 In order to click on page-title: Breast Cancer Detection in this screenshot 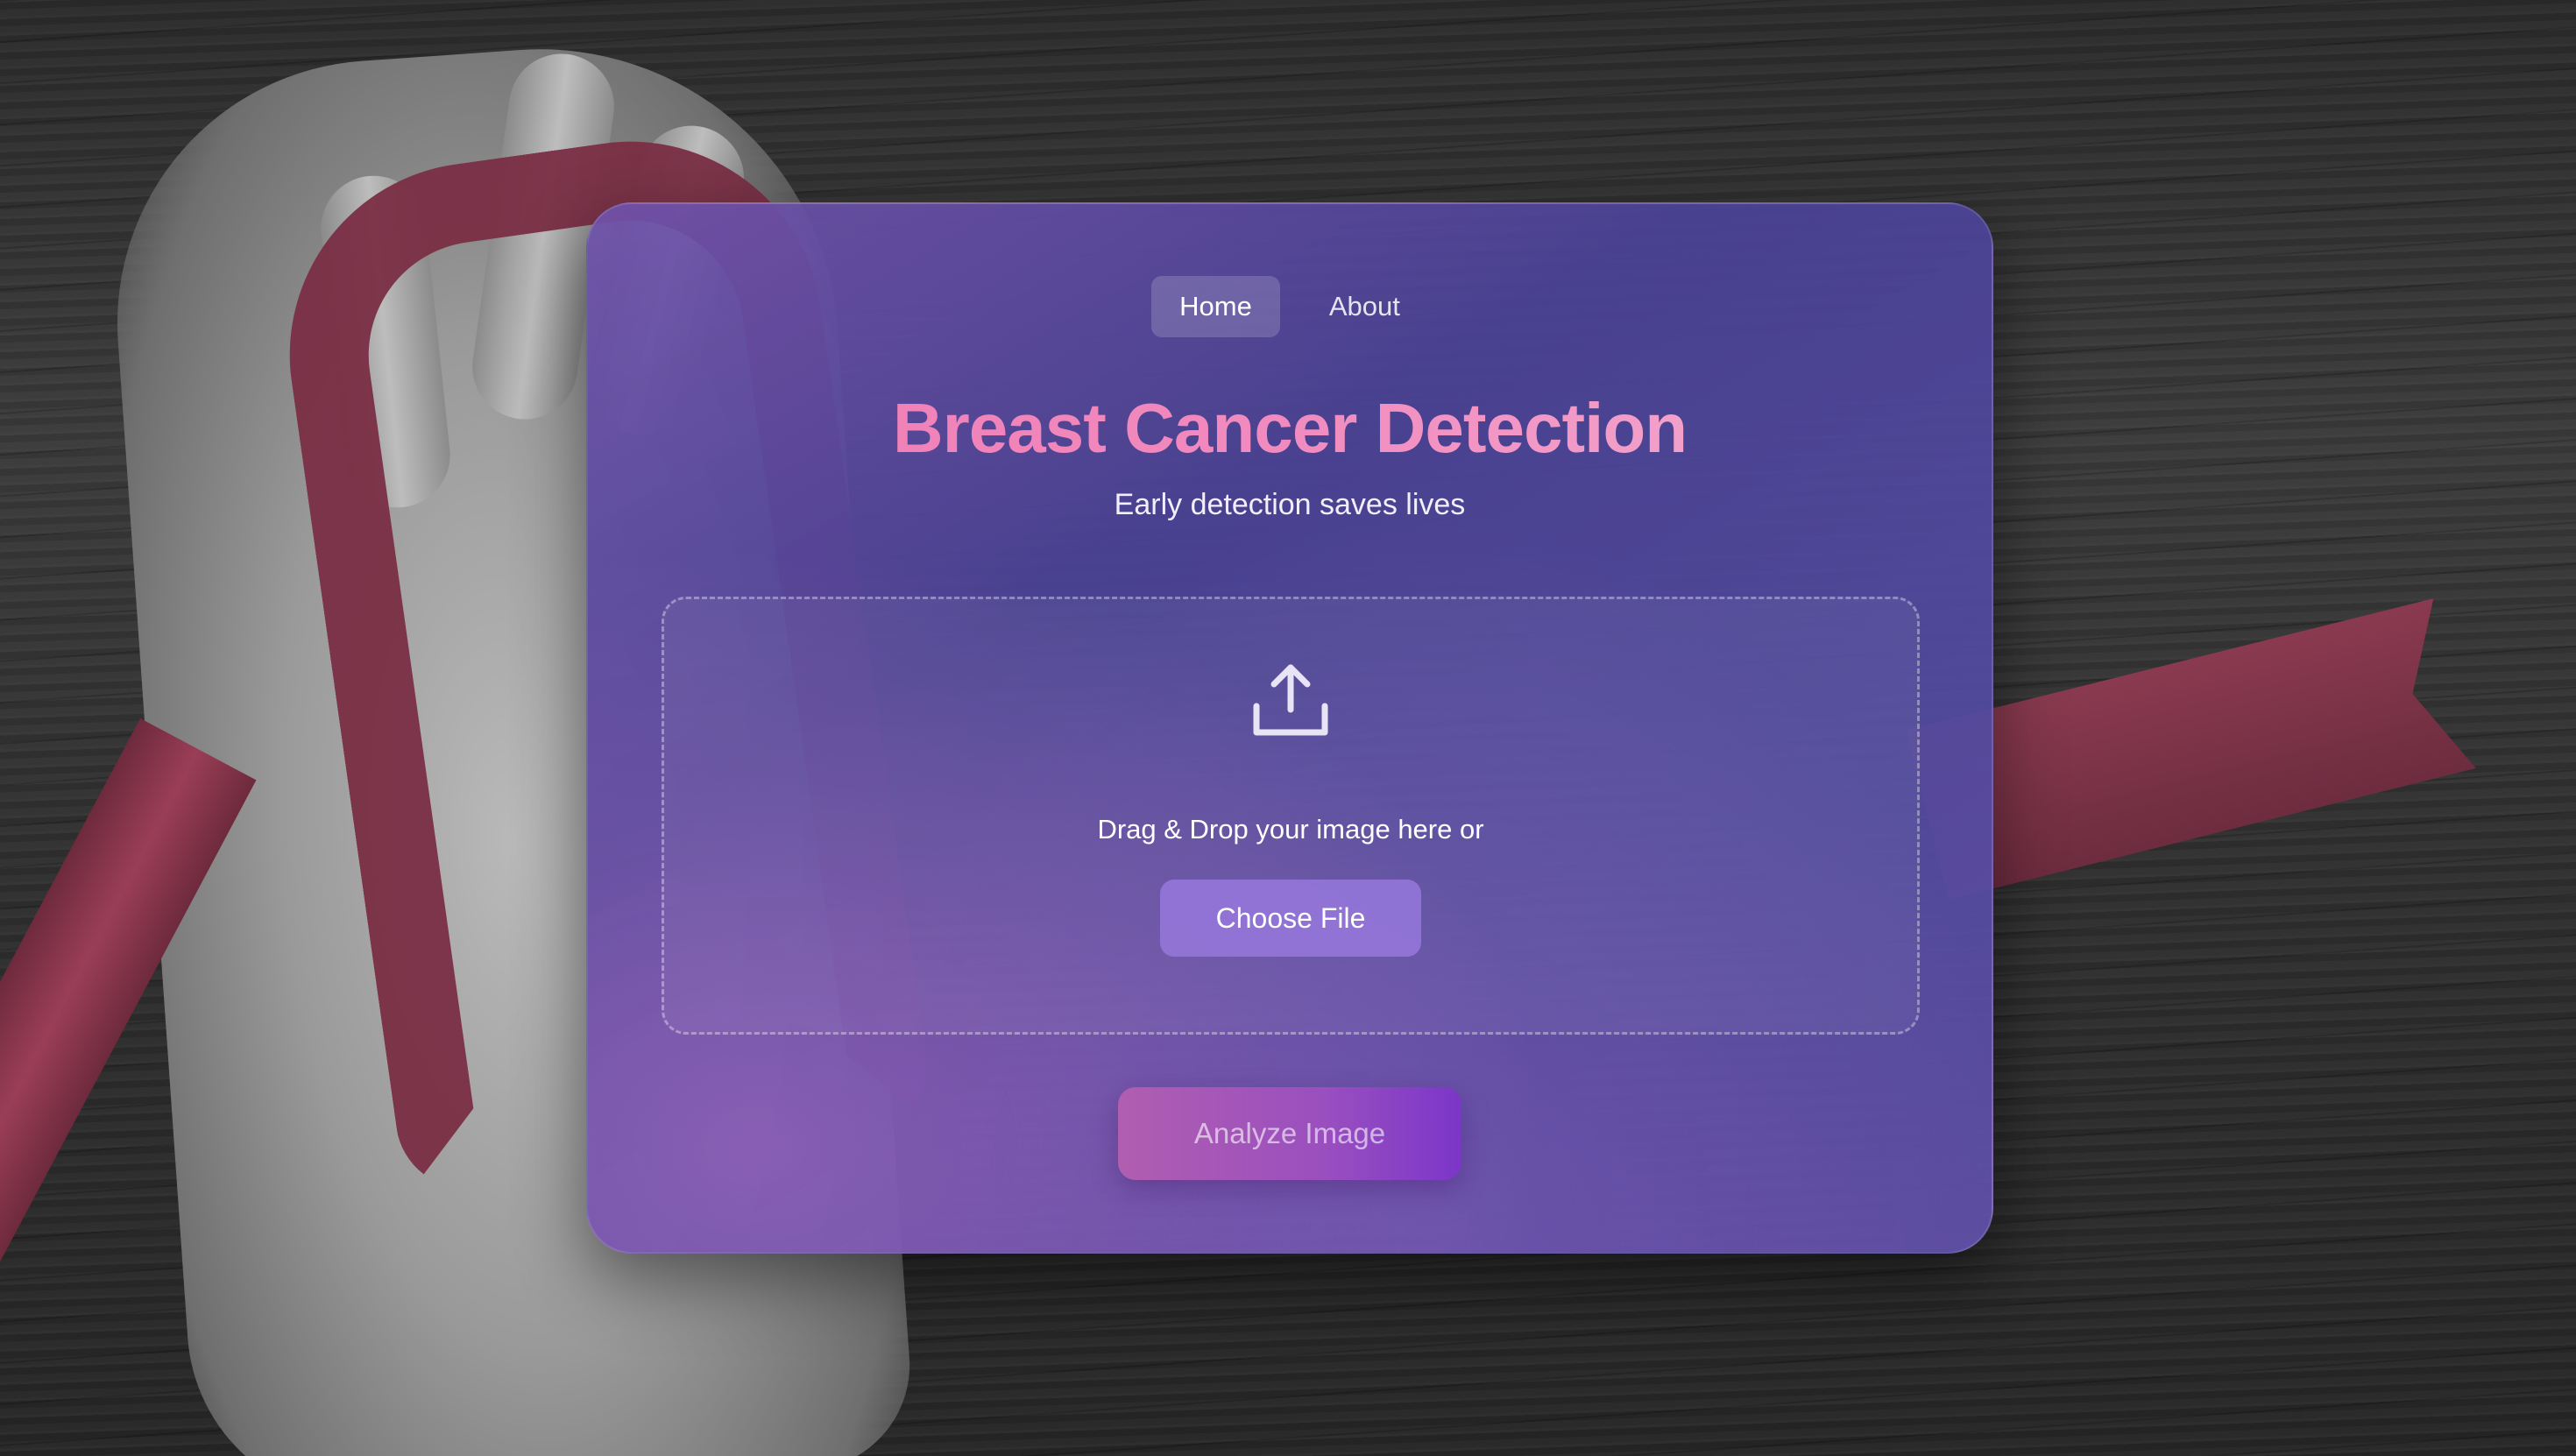, I will do `click(1290, 428)`.